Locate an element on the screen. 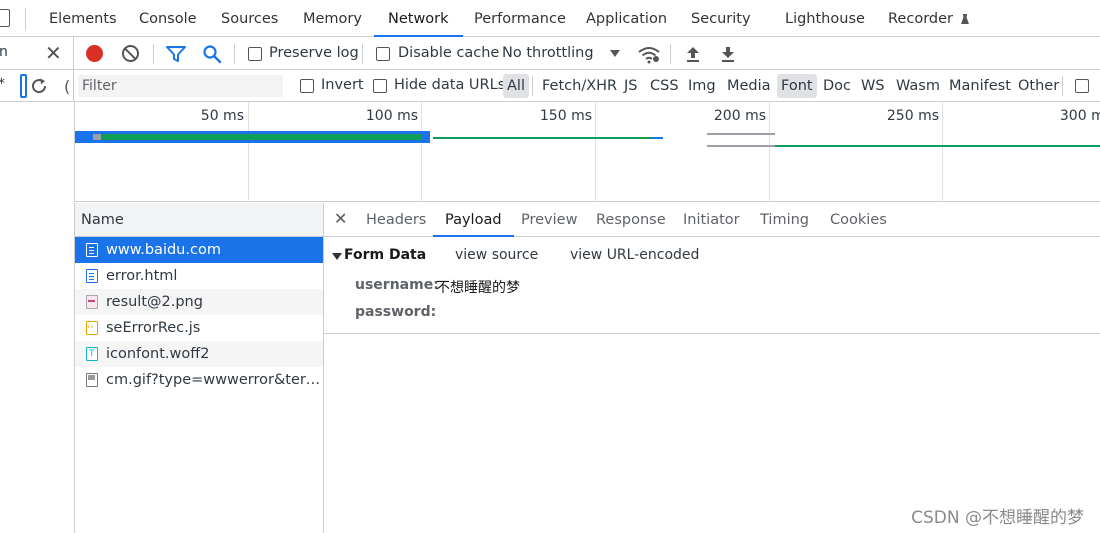 The height and width of the screenshot is (533, 1100). chevron-down-icon is located at coordinates (615, 53).